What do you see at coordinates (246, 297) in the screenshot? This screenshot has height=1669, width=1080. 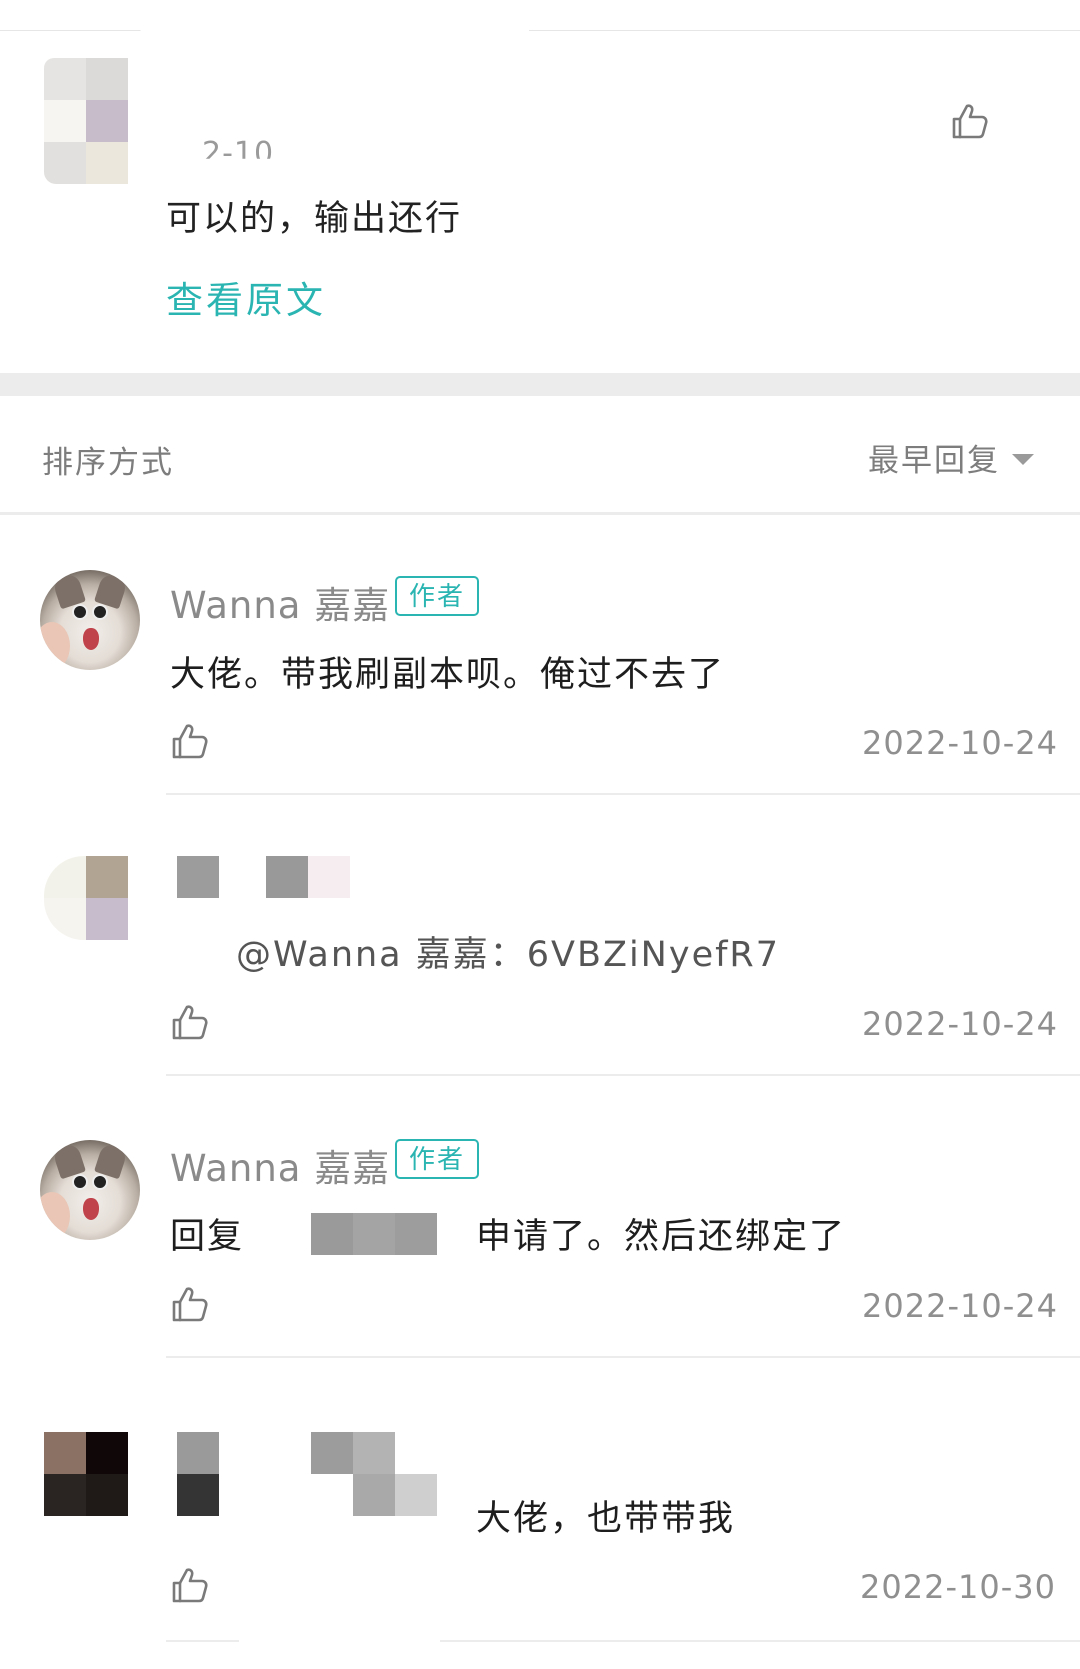 I see `view-original-link: 查看原文` at bounding box center [246, 297].